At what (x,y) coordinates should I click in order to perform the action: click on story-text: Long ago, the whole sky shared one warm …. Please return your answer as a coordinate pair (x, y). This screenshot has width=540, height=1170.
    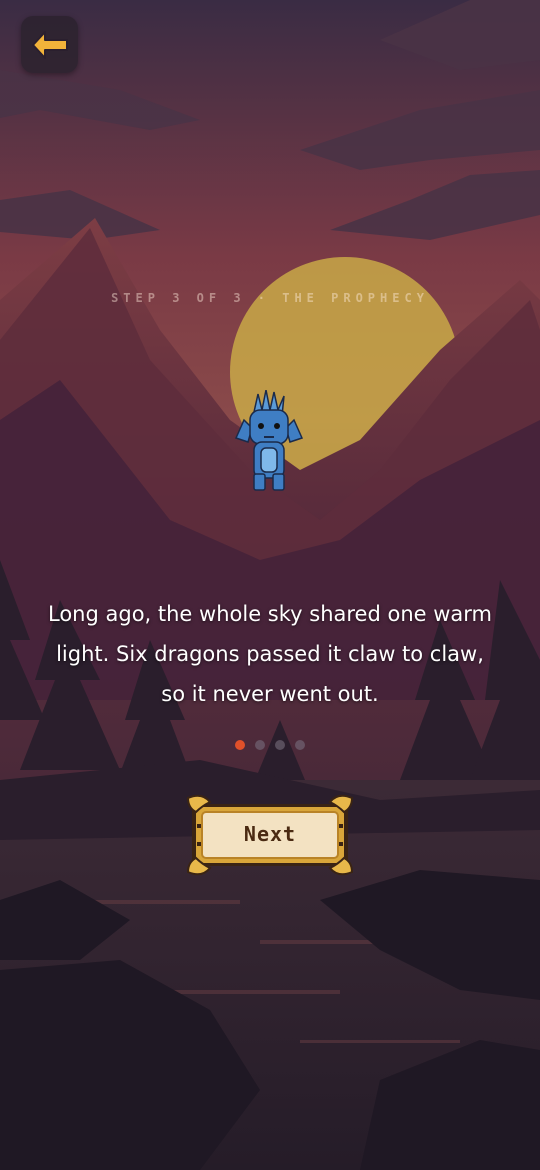
    Looking at the image, I should click on (270, 654).